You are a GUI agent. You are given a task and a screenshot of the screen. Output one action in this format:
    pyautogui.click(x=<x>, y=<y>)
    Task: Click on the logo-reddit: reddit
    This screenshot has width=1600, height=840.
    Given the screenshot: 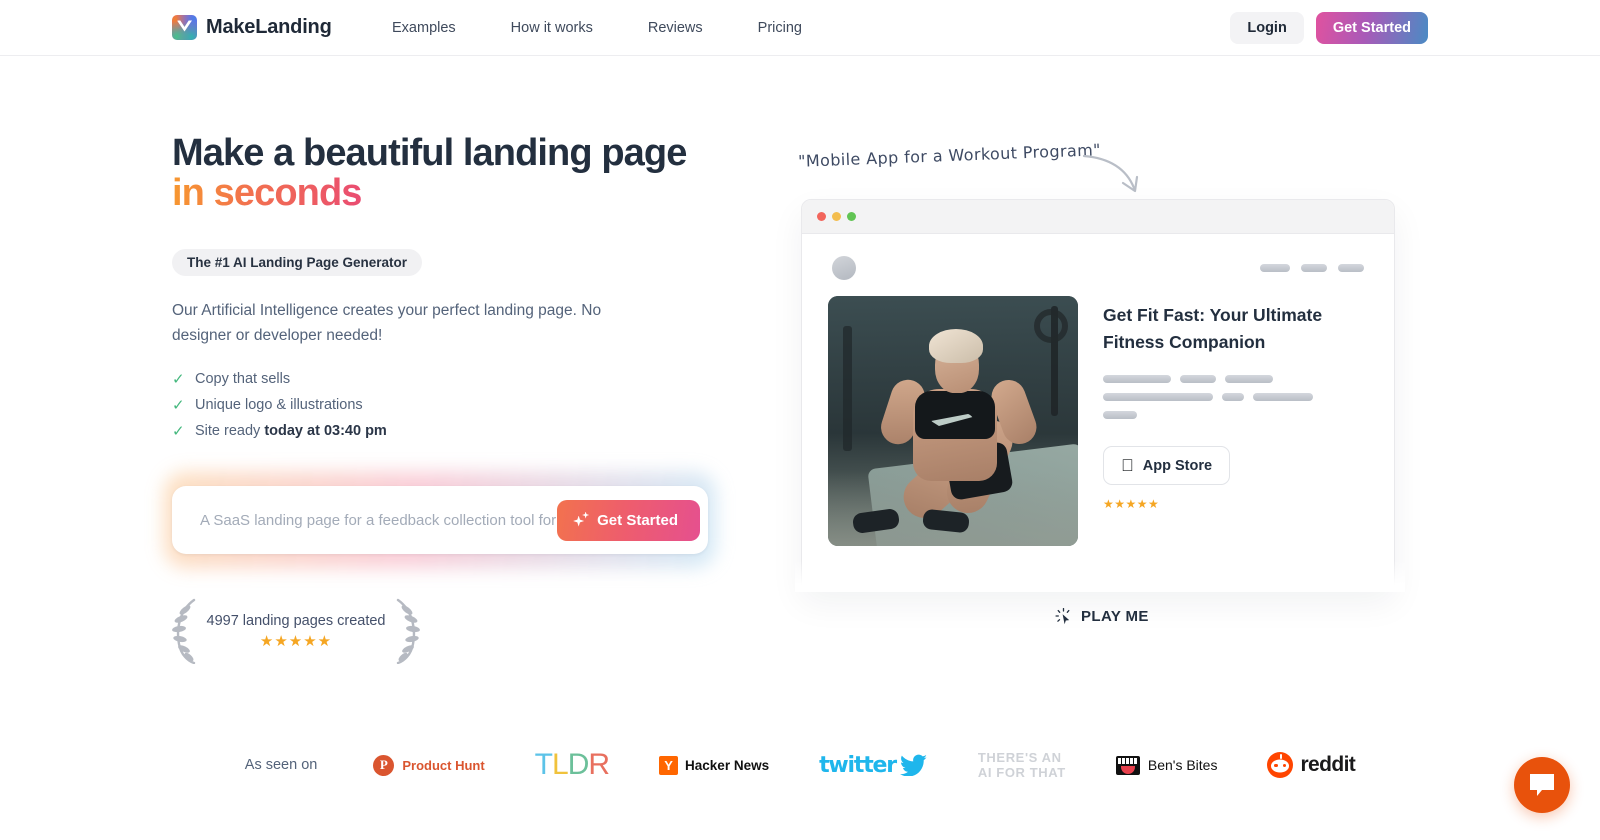 What is the action you would take?
    pyautogui.click(x=1311, y=765)
    